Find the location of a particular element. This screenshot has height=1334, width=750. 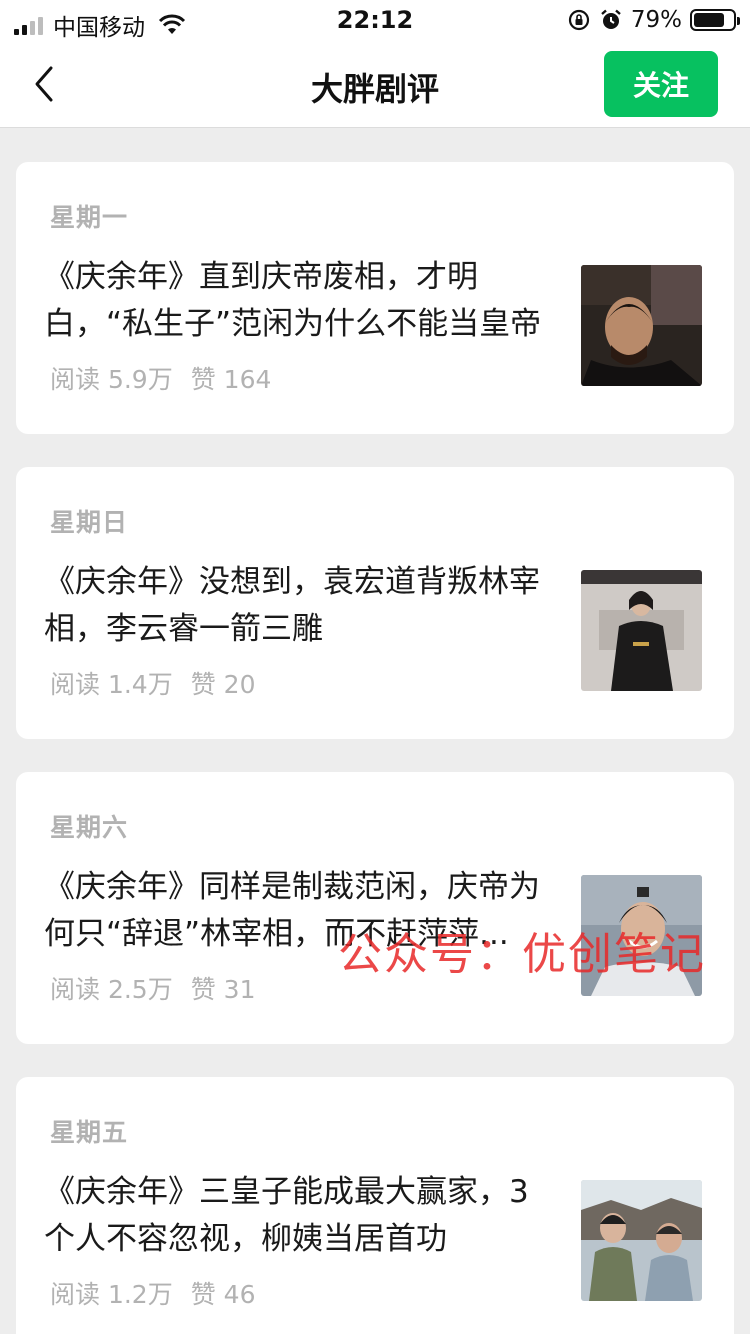

read-count: 阅读 2.5万 is located at coordinates (111, 989).